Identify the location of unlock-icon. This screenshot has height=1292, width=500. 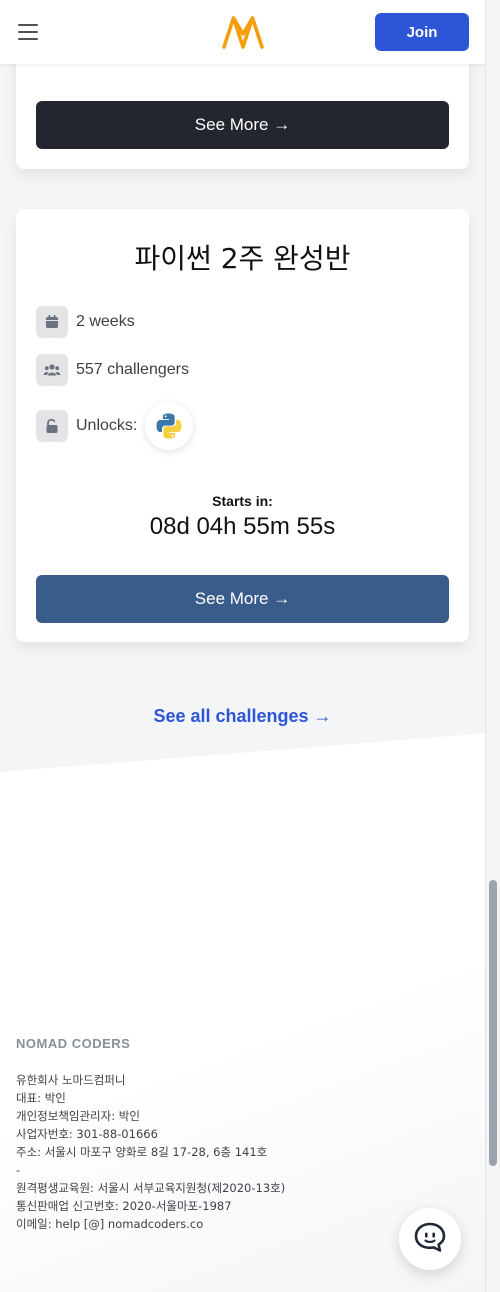
(52, 426).